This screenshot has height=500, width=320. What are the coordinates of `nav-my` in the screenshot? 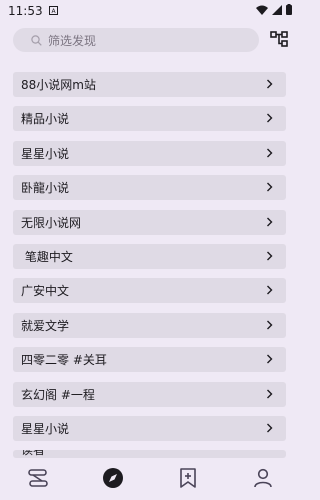 It's located at (263, 480).